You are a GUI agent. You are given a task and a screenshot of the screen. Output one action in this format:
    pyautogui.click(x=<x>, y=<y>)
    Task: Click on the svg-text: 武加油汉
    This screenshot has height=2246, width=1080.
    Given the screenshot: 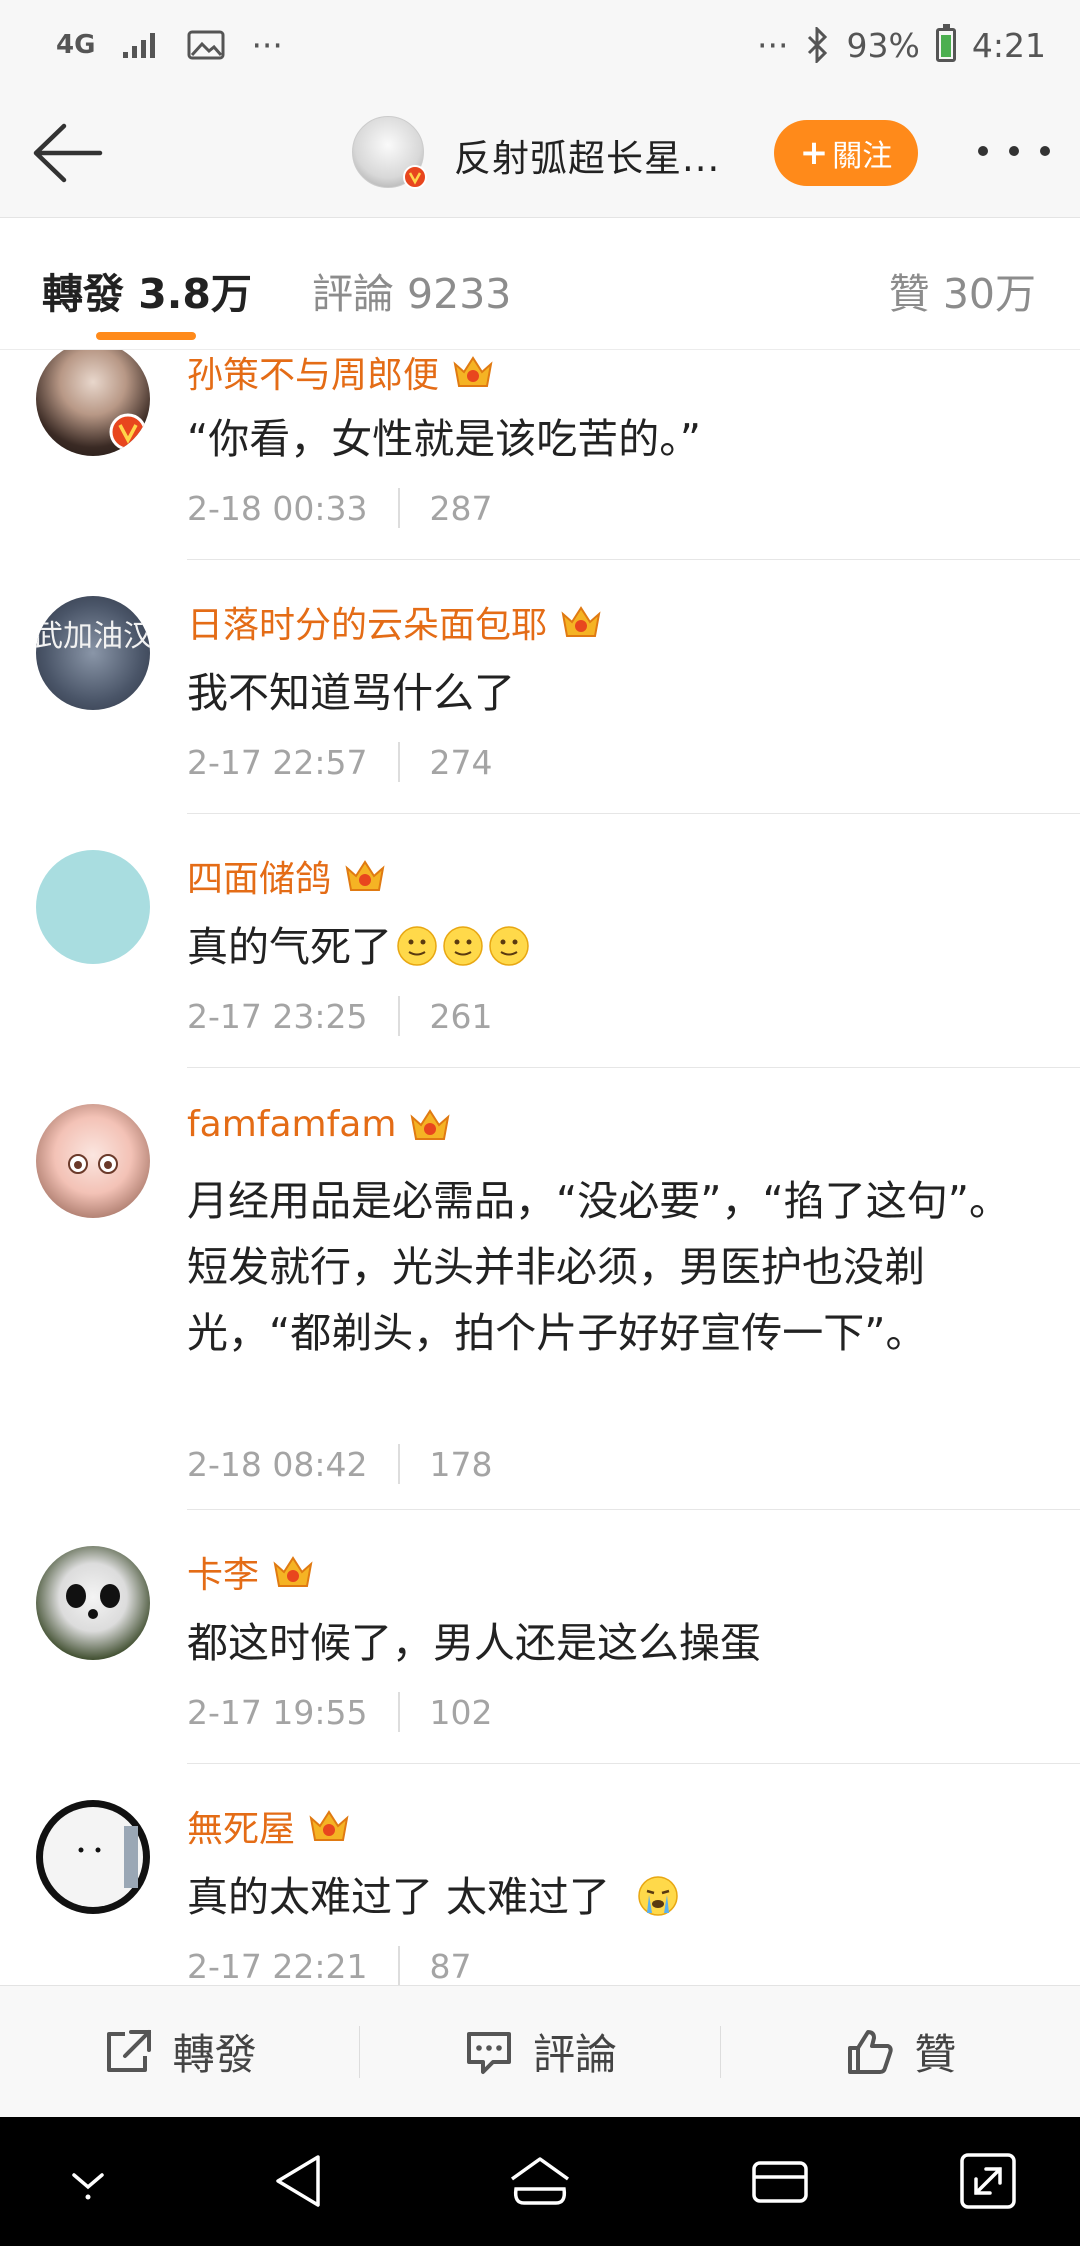 What is the action you would take?
    pyautogui.click(x=93, y=636)
    